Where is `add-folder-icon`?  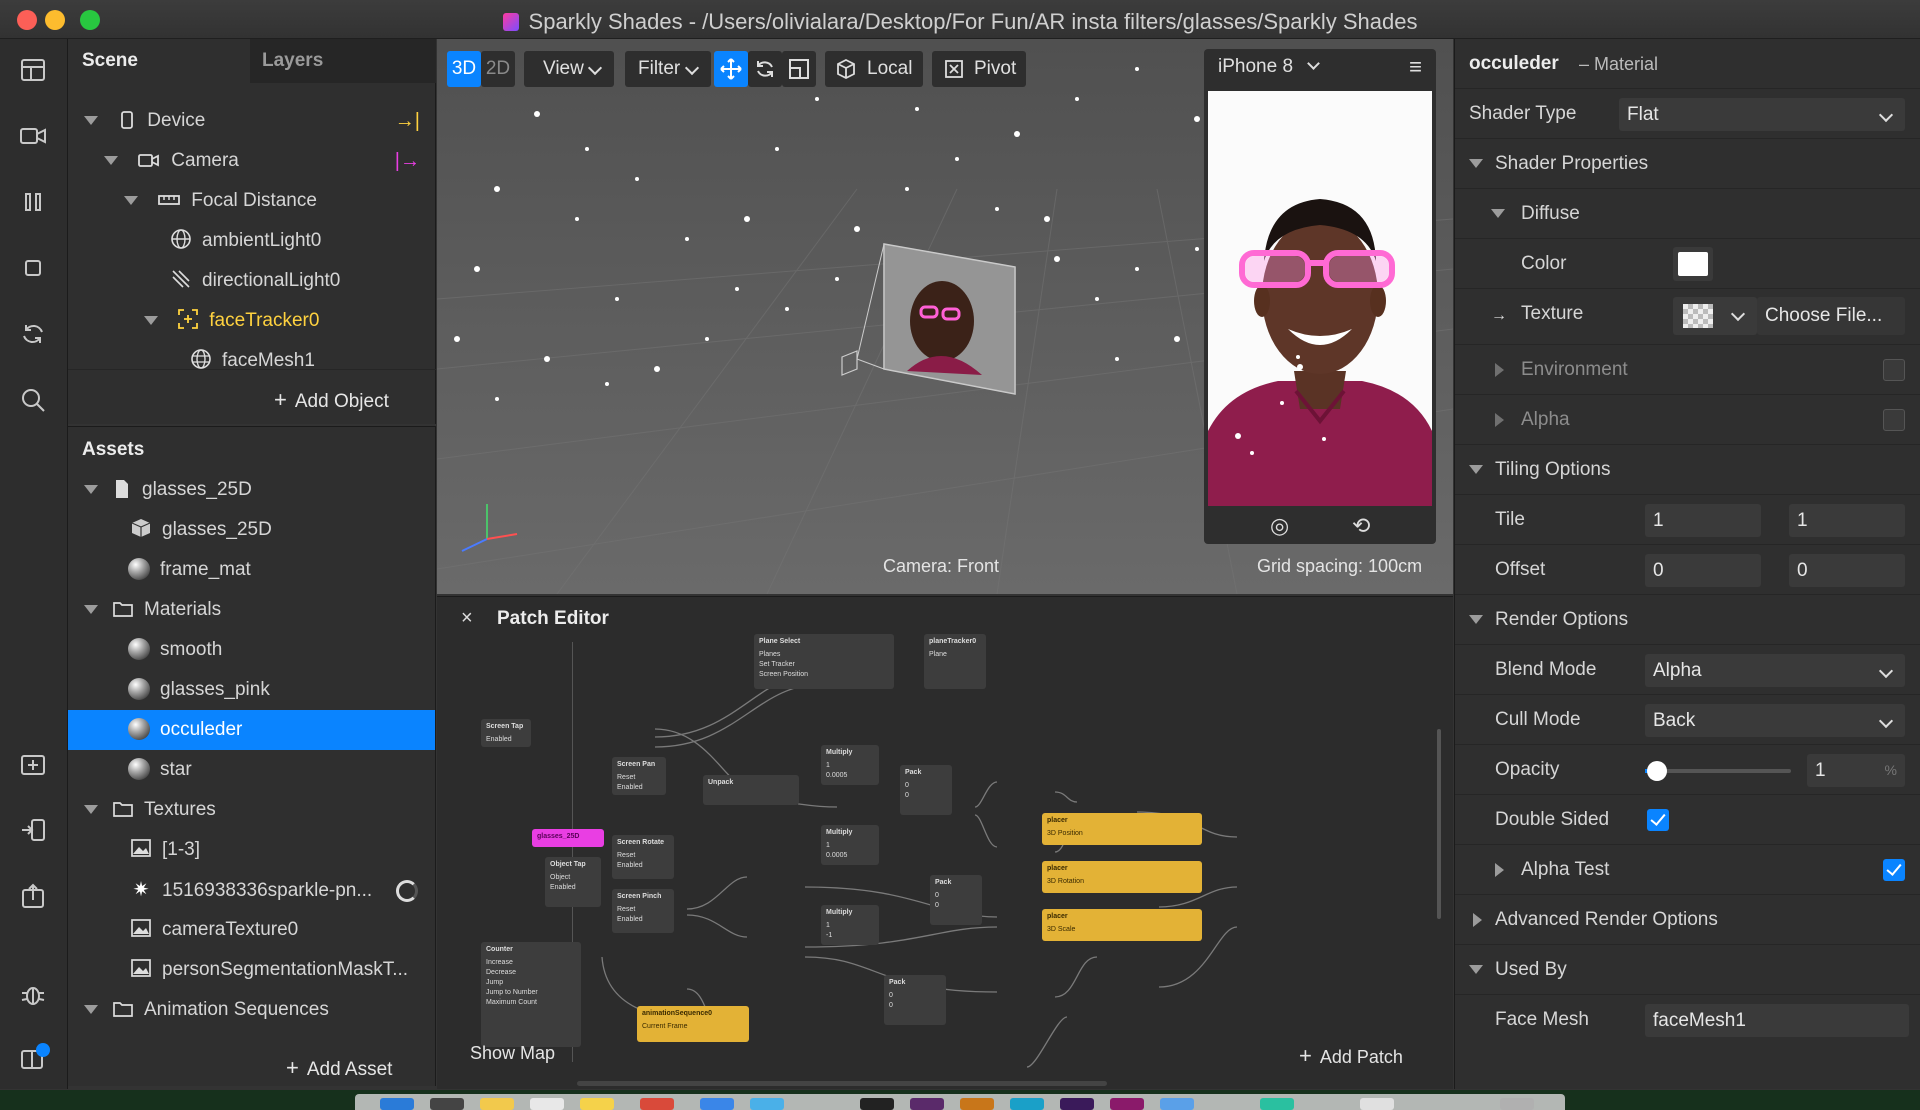 add-folder-icon is located at coordinates (33, 766).